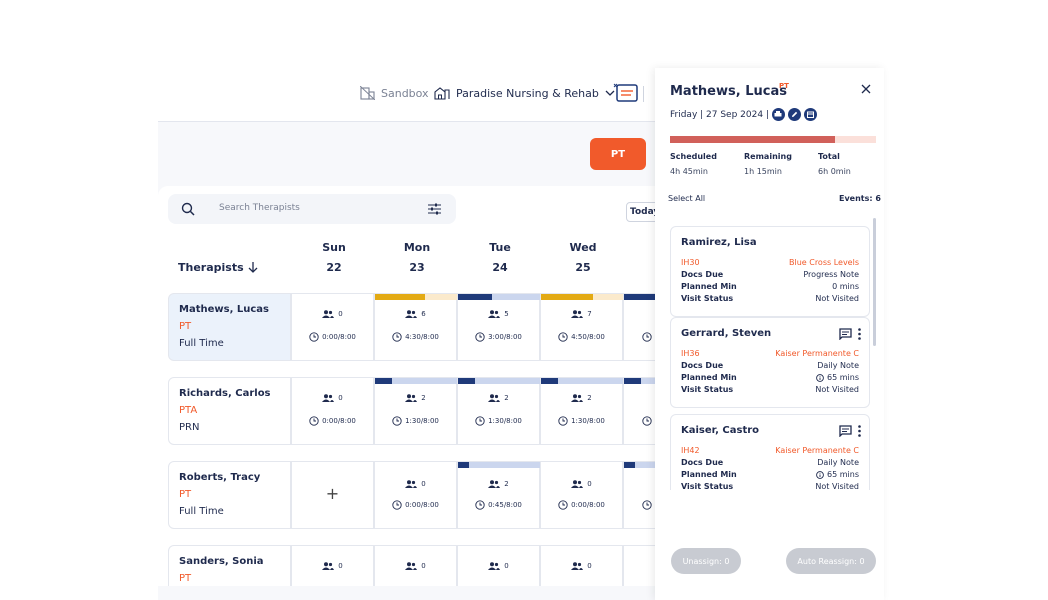 The width and height of the screenshot is (1048, 600). Describe the element at coordinates (225, 393) in the screenshot. I see `therapist-name: Richards, Carlos` at that location.